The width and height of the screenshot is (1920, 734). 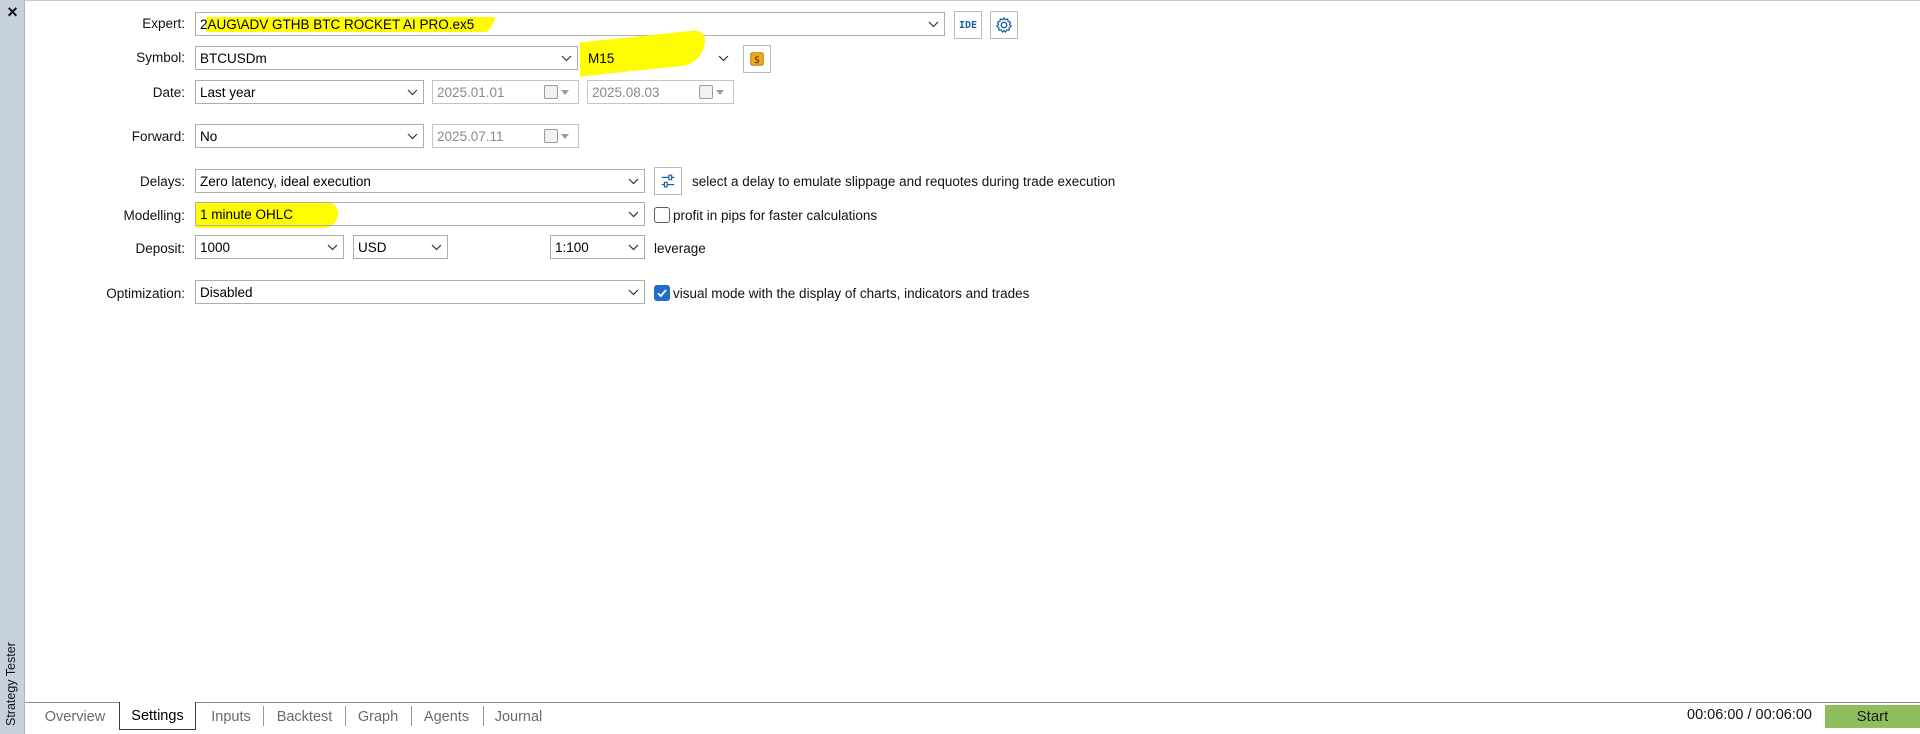 I want to click on date-range-select: Last year, so click(x=309, y=92).